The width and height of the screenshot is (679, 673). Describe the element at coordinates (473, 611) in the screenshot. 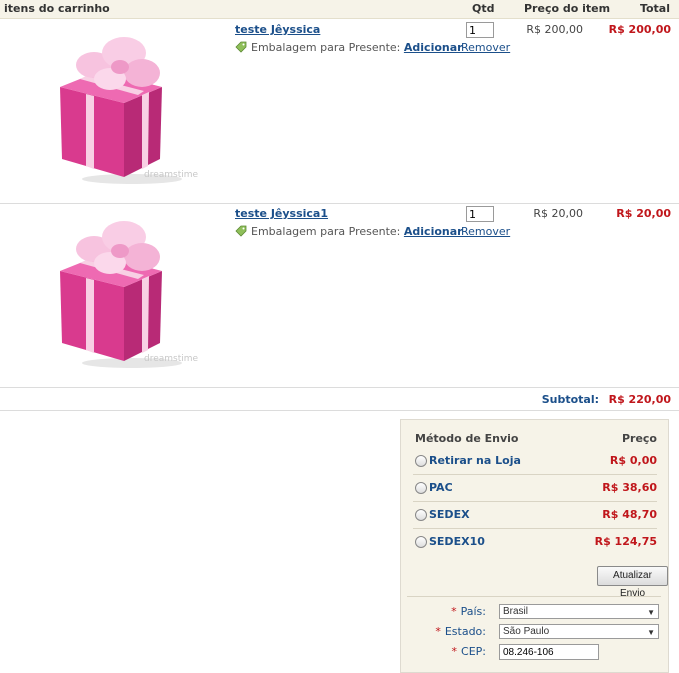

I see `country-label-text: País:` at that location.